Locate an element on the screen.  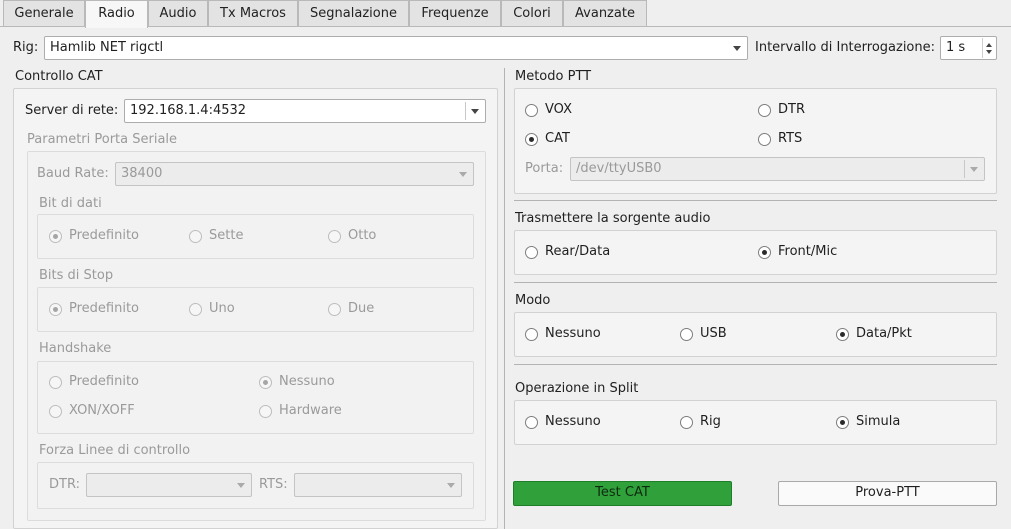
rig-select: Hamlib NET rigctl is located at coordinates (396, 48).